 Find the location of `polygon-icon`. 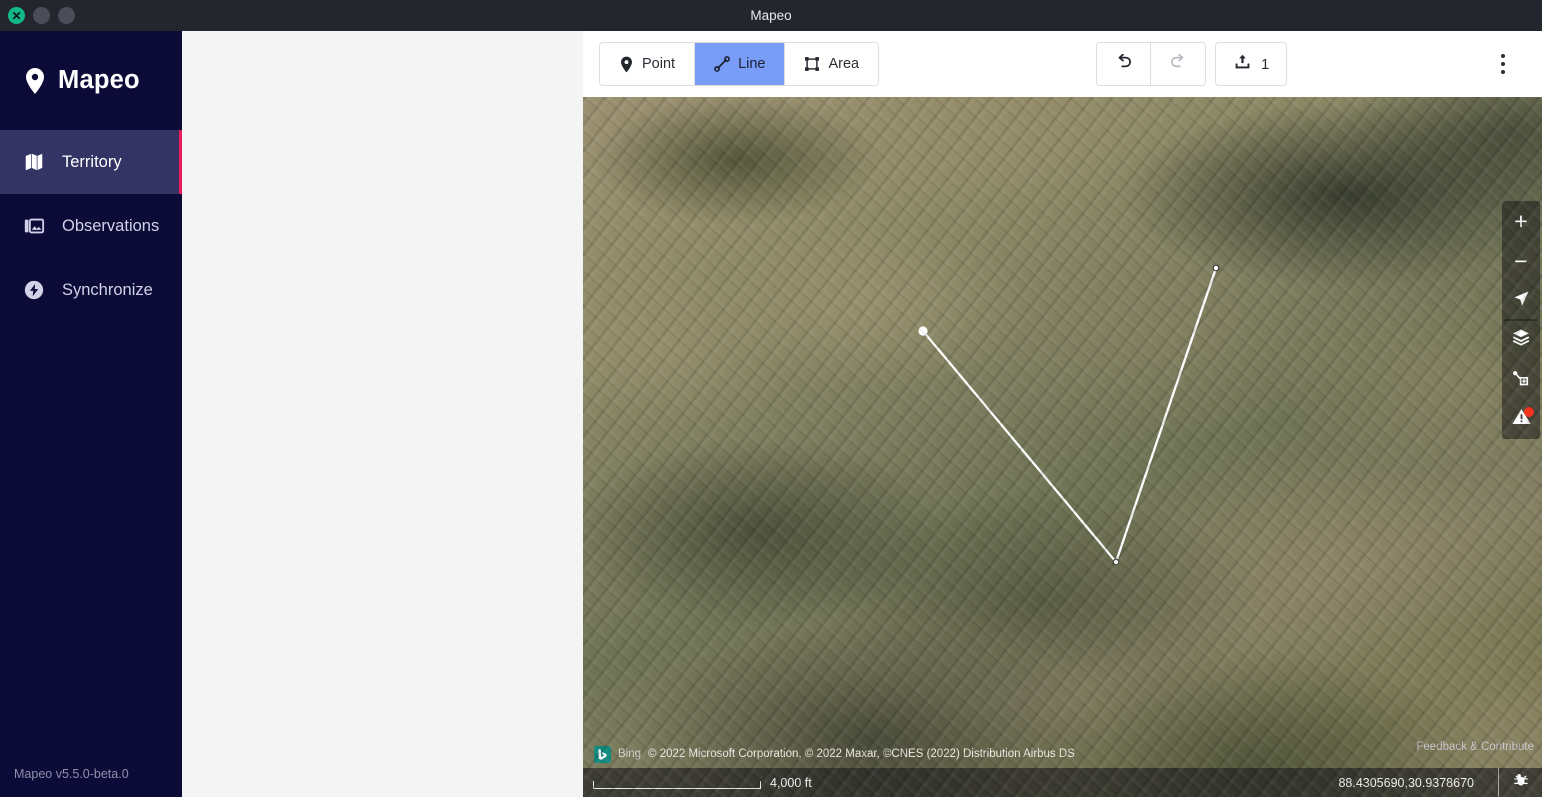

polygon-icon is located at coordinates (812, 64).